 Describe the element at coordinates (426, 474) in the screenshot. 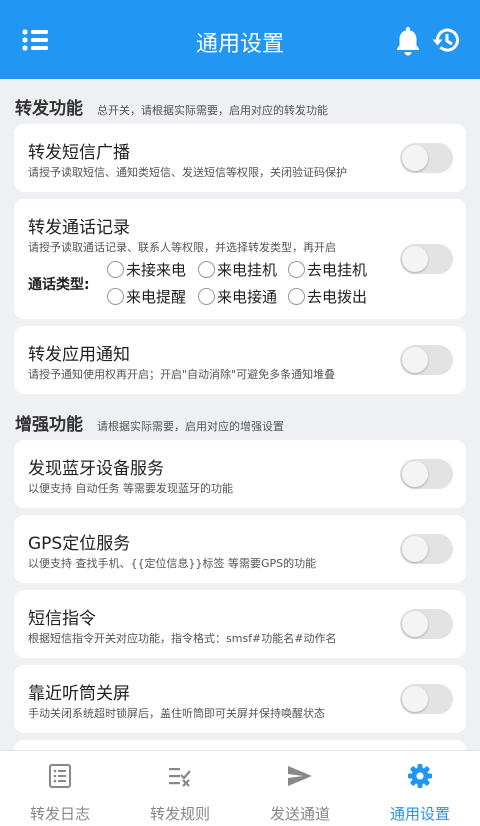

I see `bluetooth-toggle` at that location.